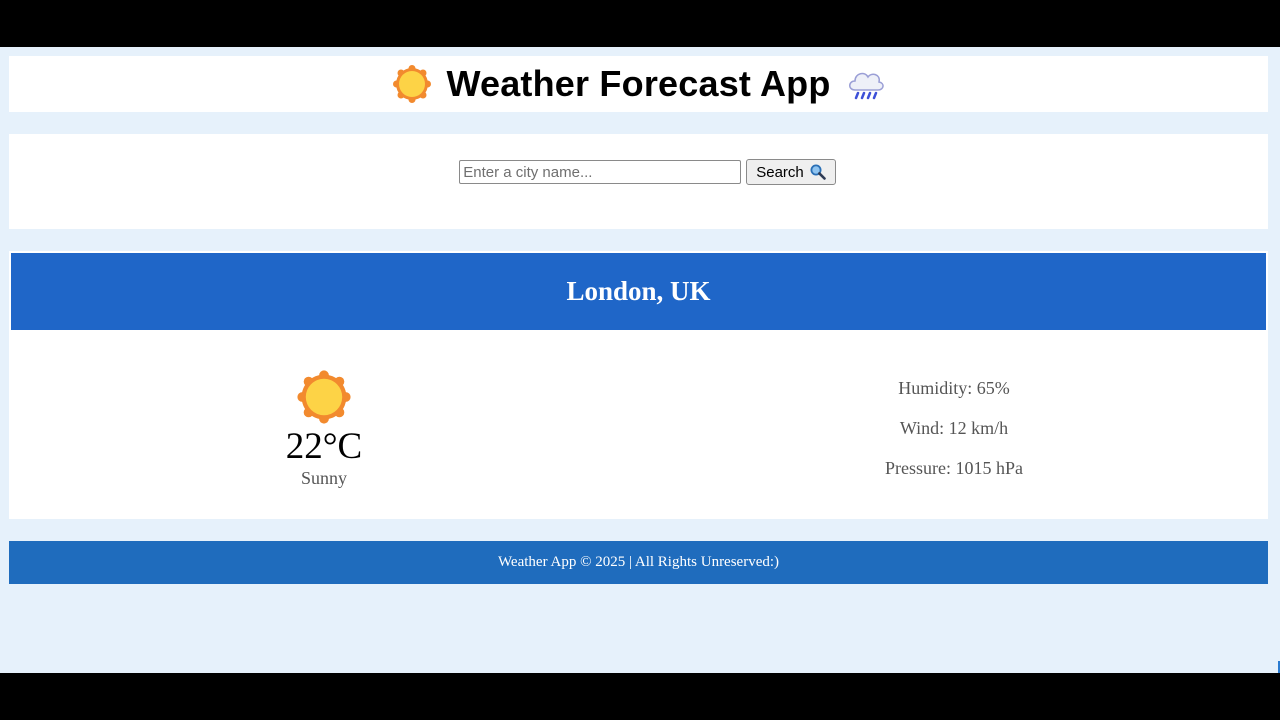 The width and height of the screenshot is (1280, 720). I want to click on wind-value: Wind: 12 km/h, so click(954, 428).